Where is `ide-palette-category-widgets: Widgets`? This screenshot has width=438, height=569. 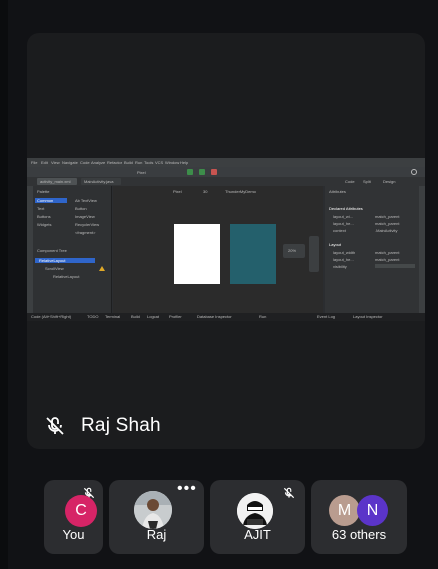 ide-palette-category-widgets: Widgets is located at coordinates (44, 224).